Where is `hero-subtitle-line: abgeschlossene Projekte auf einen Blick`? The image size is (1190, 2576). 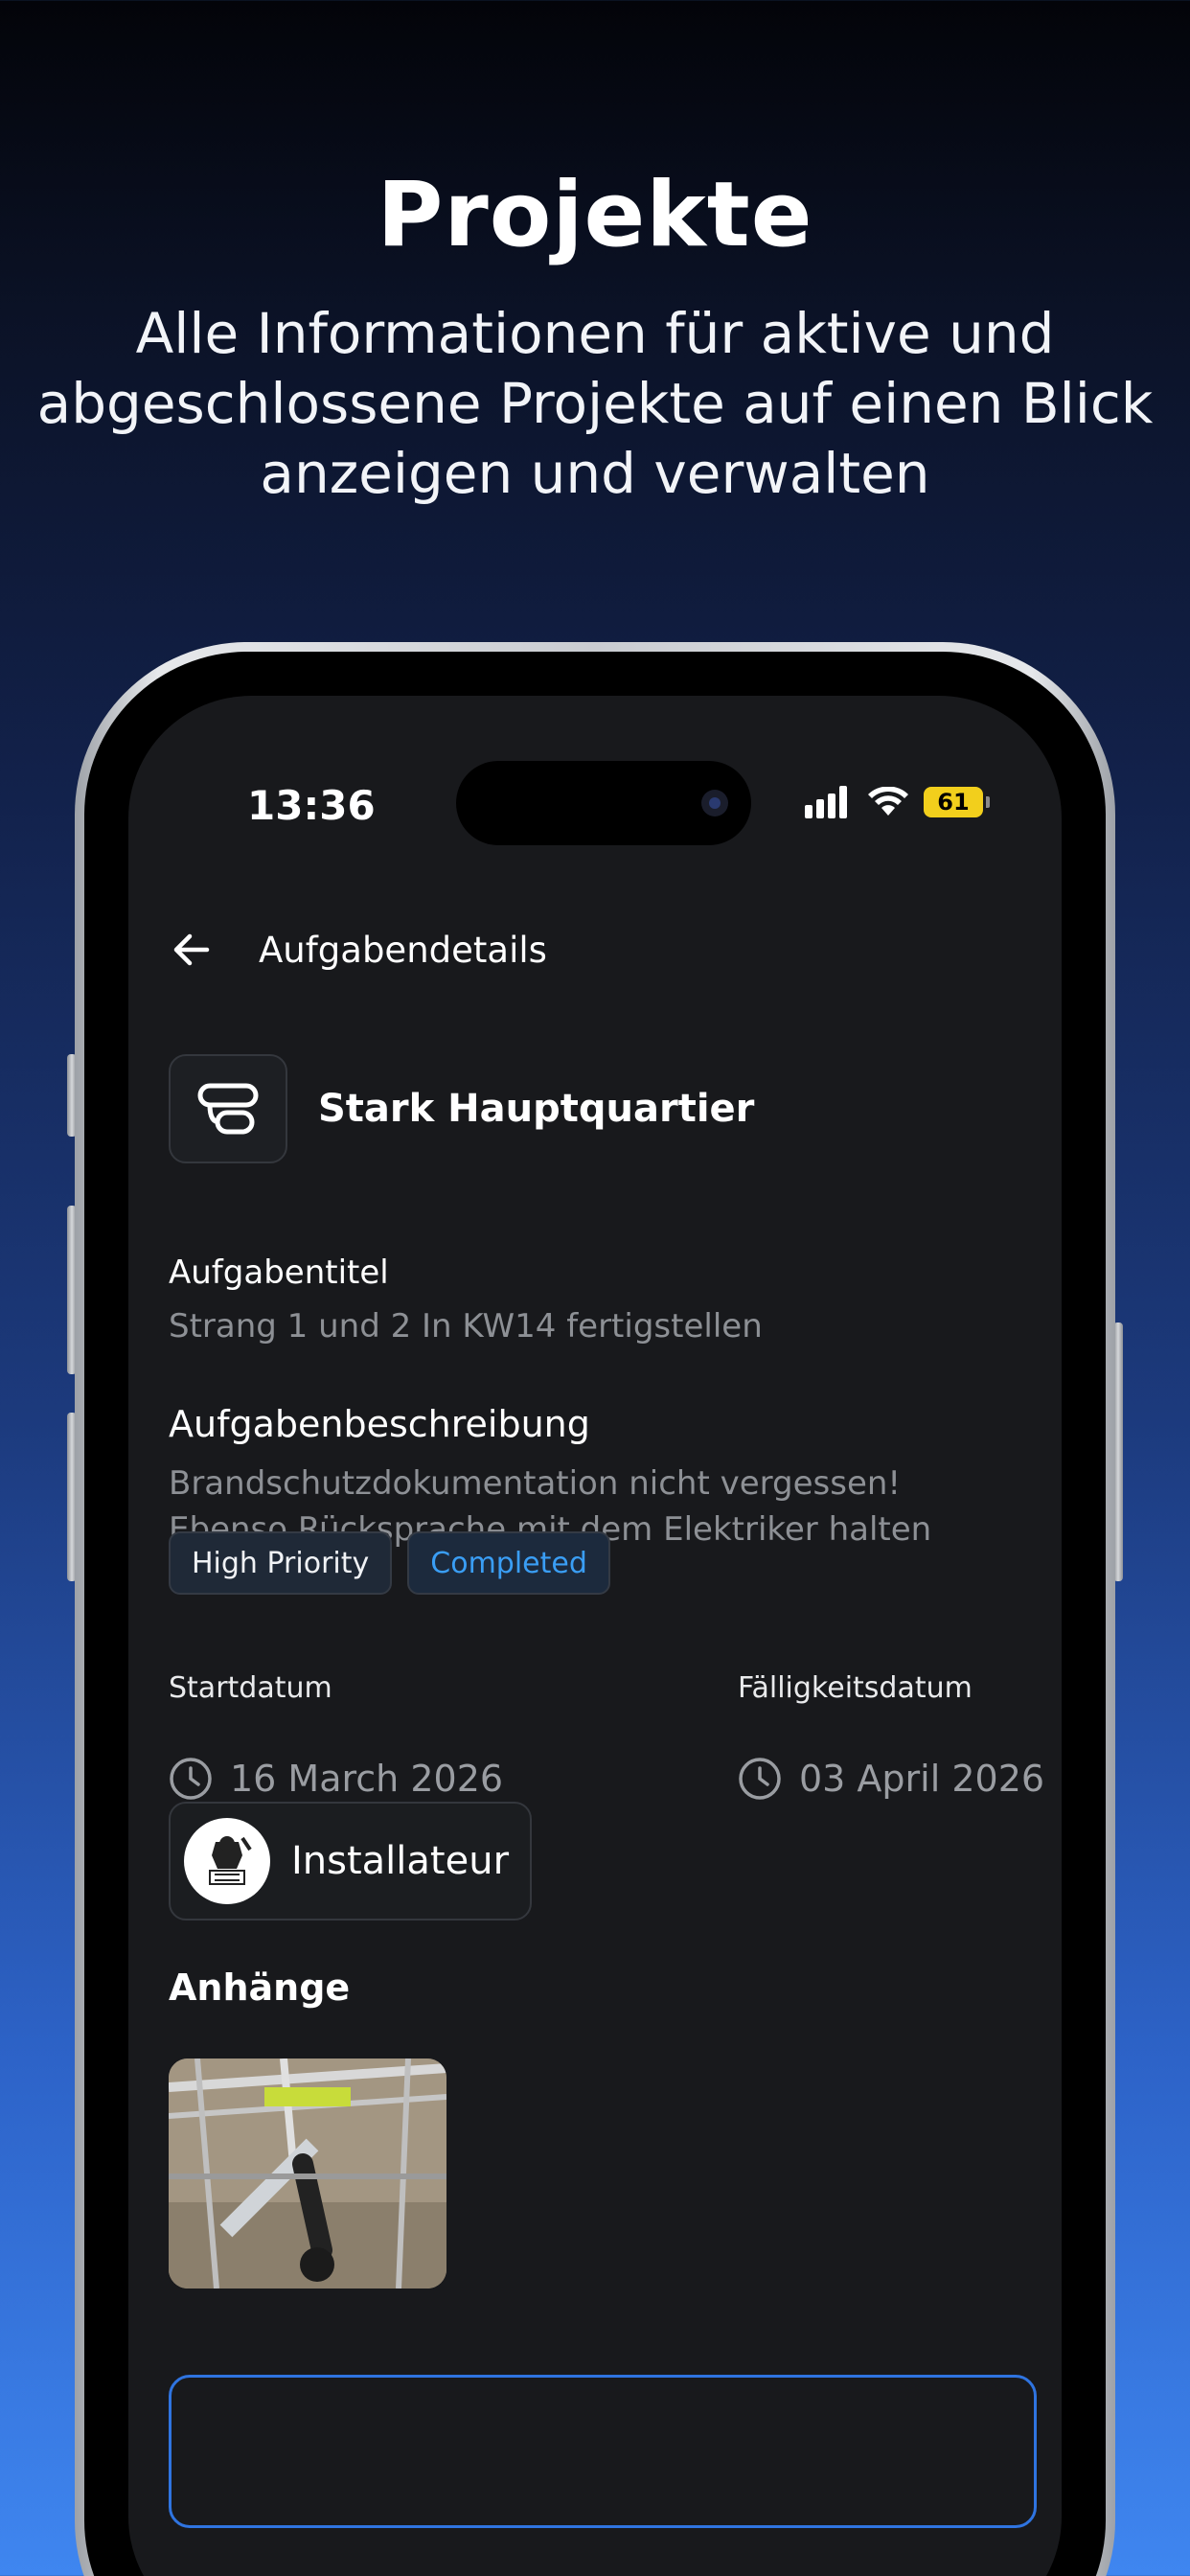 hero-subtitle-line: abgeschlossene Projekte auf einen Blick is located at coordinates (595, 403).